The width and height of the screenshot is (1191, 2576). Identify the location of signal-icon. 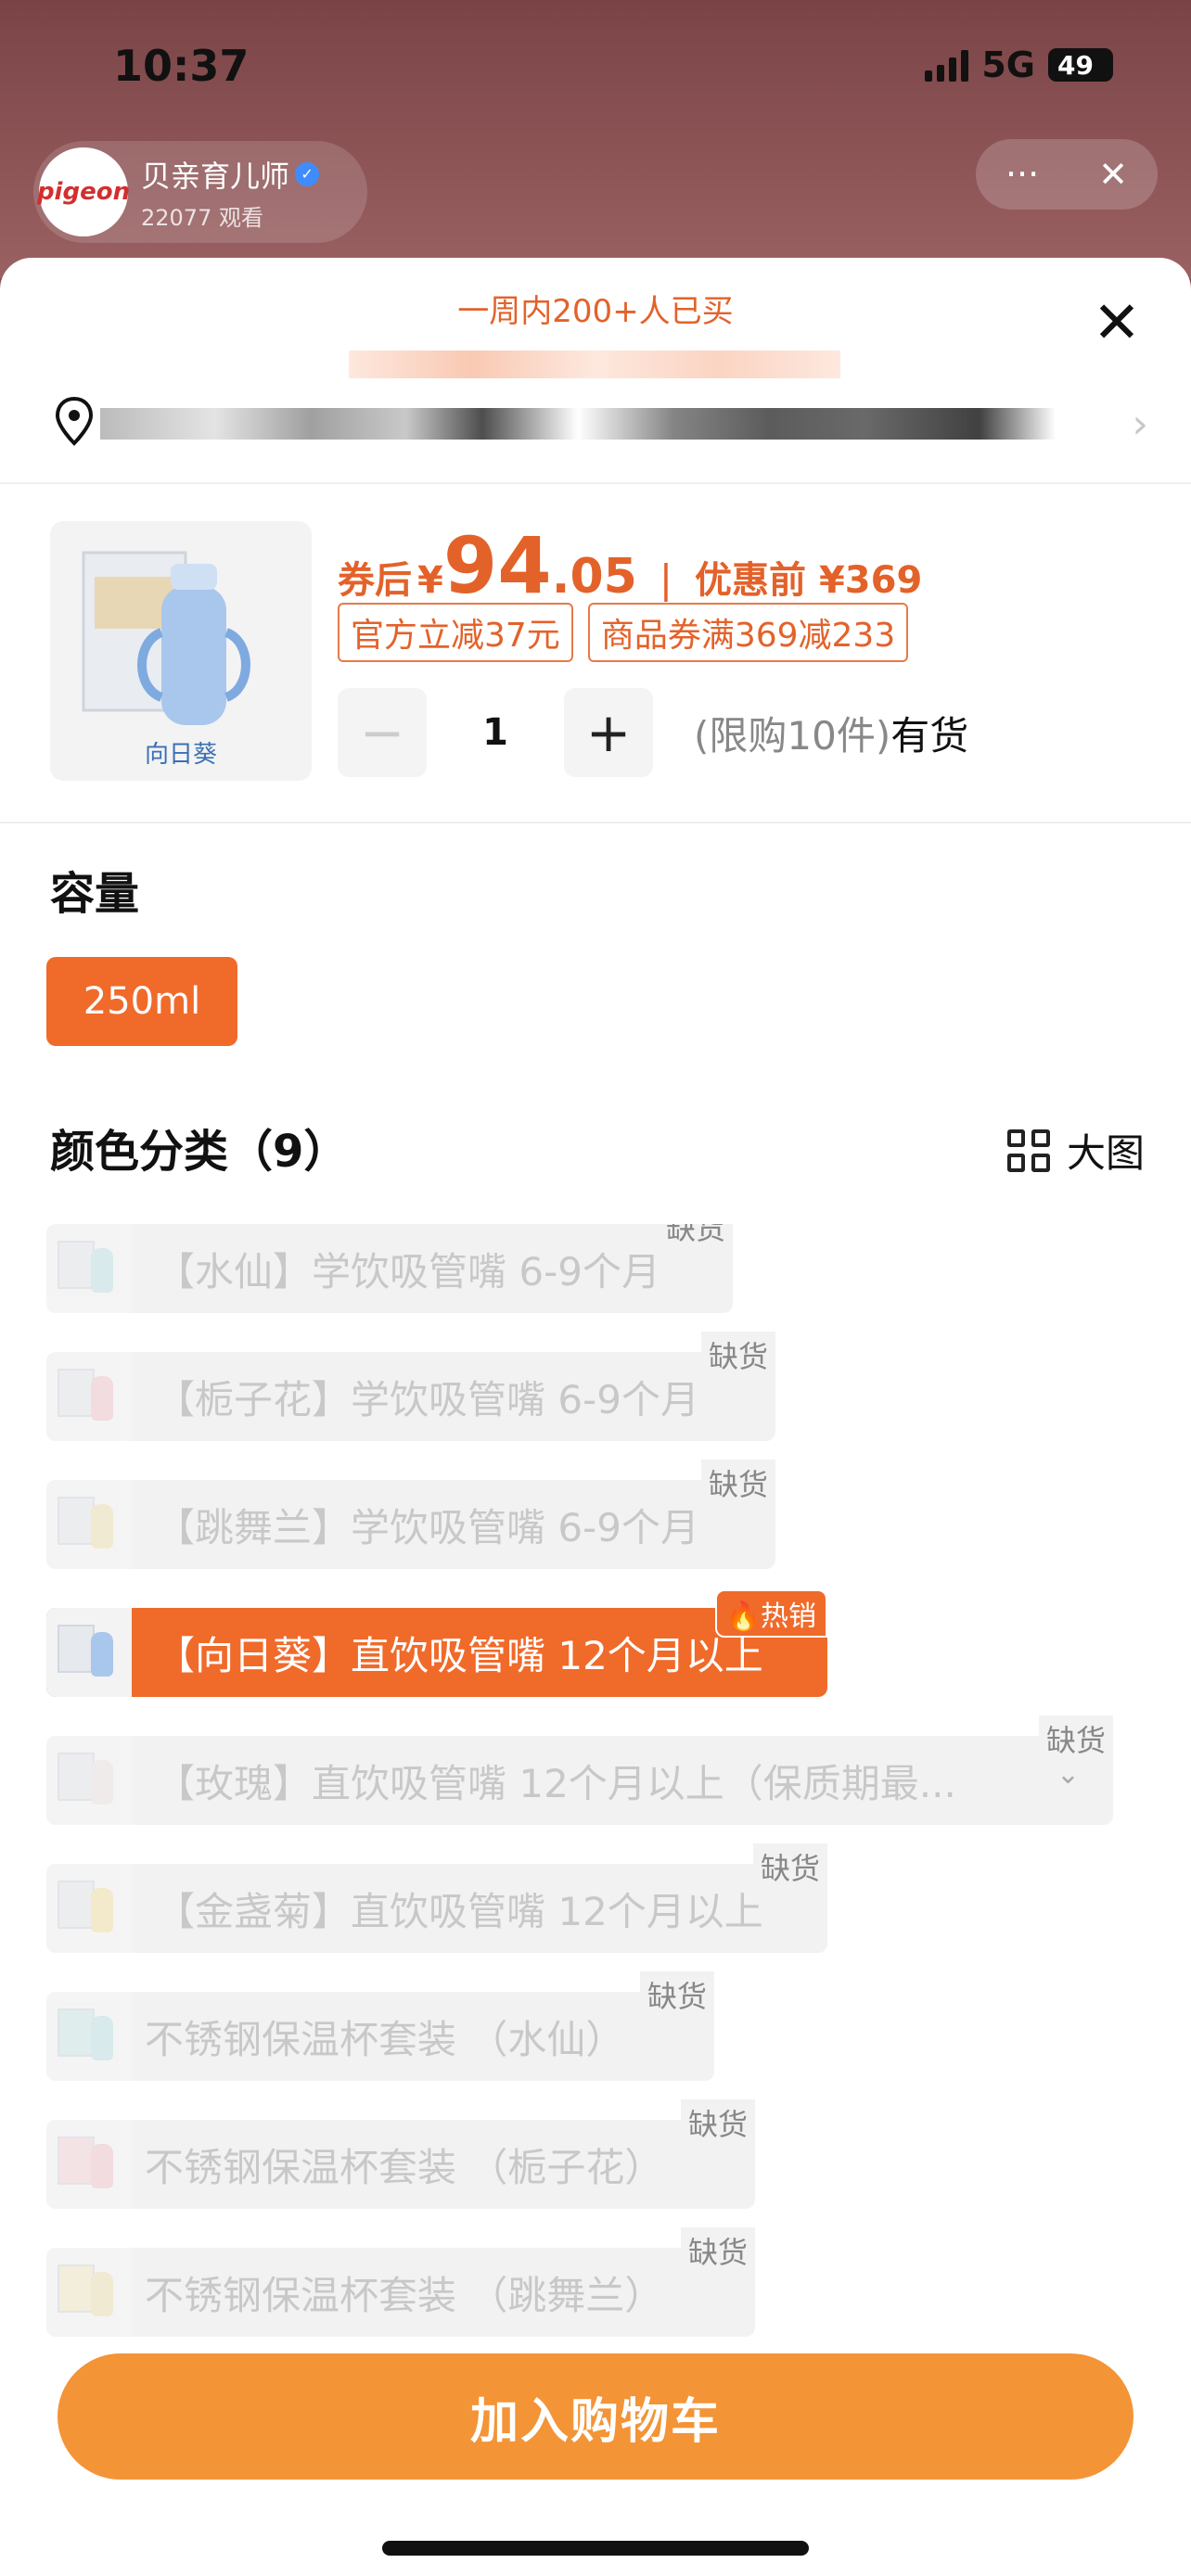
(947, 65).